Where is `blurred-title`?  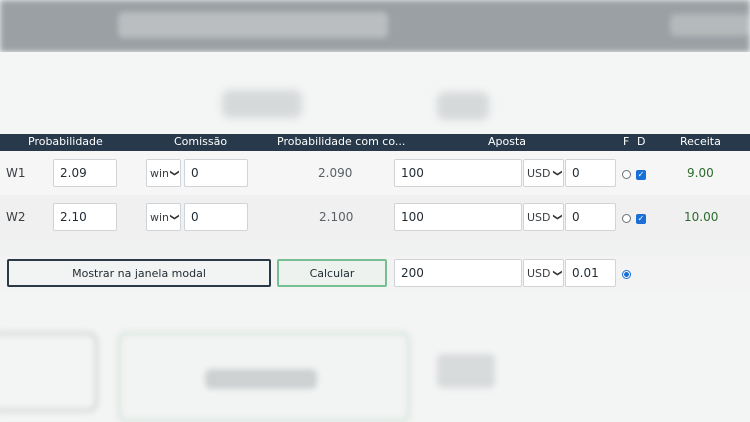 blurred-title is located at coordinates (253, 25).